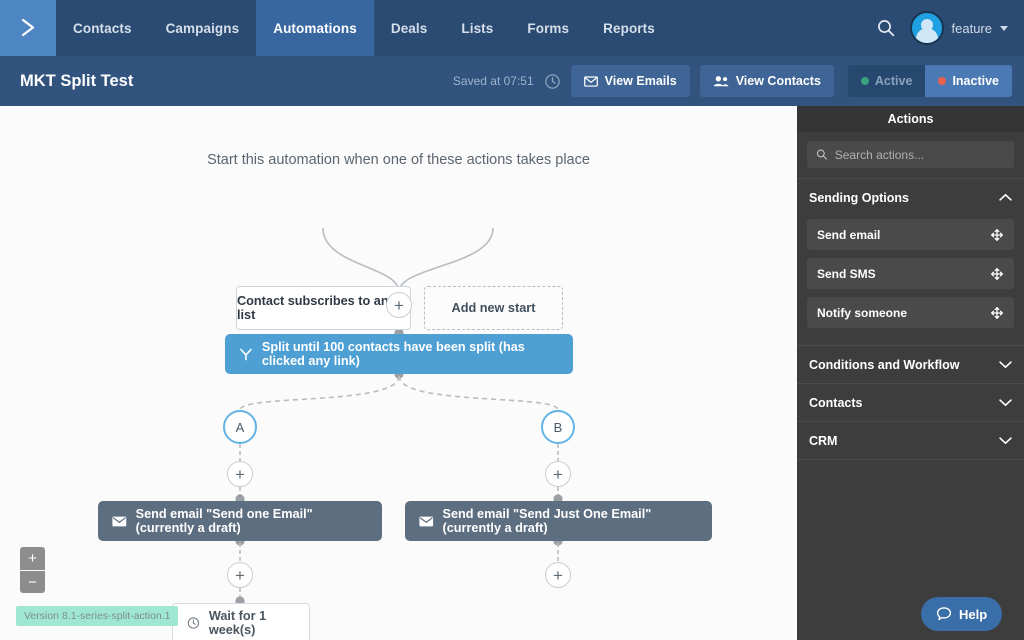 This screenshot has width=1024, height=640. I want to click on page-title: MKT Split Test, so click(77, 80).